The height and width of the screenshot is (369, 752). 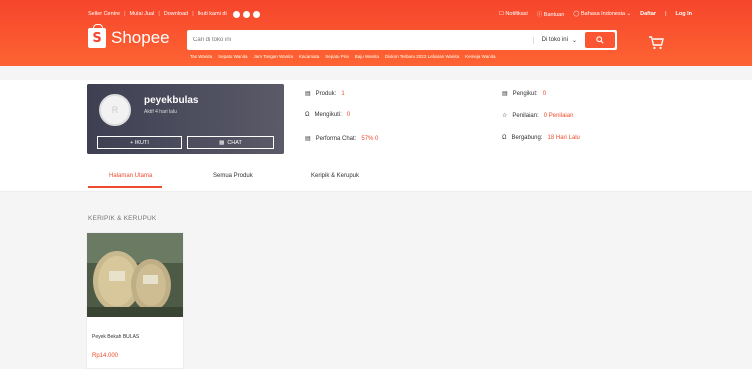 I want to click on stat-value: 0 Penilaian, so click(x=558, y=115).